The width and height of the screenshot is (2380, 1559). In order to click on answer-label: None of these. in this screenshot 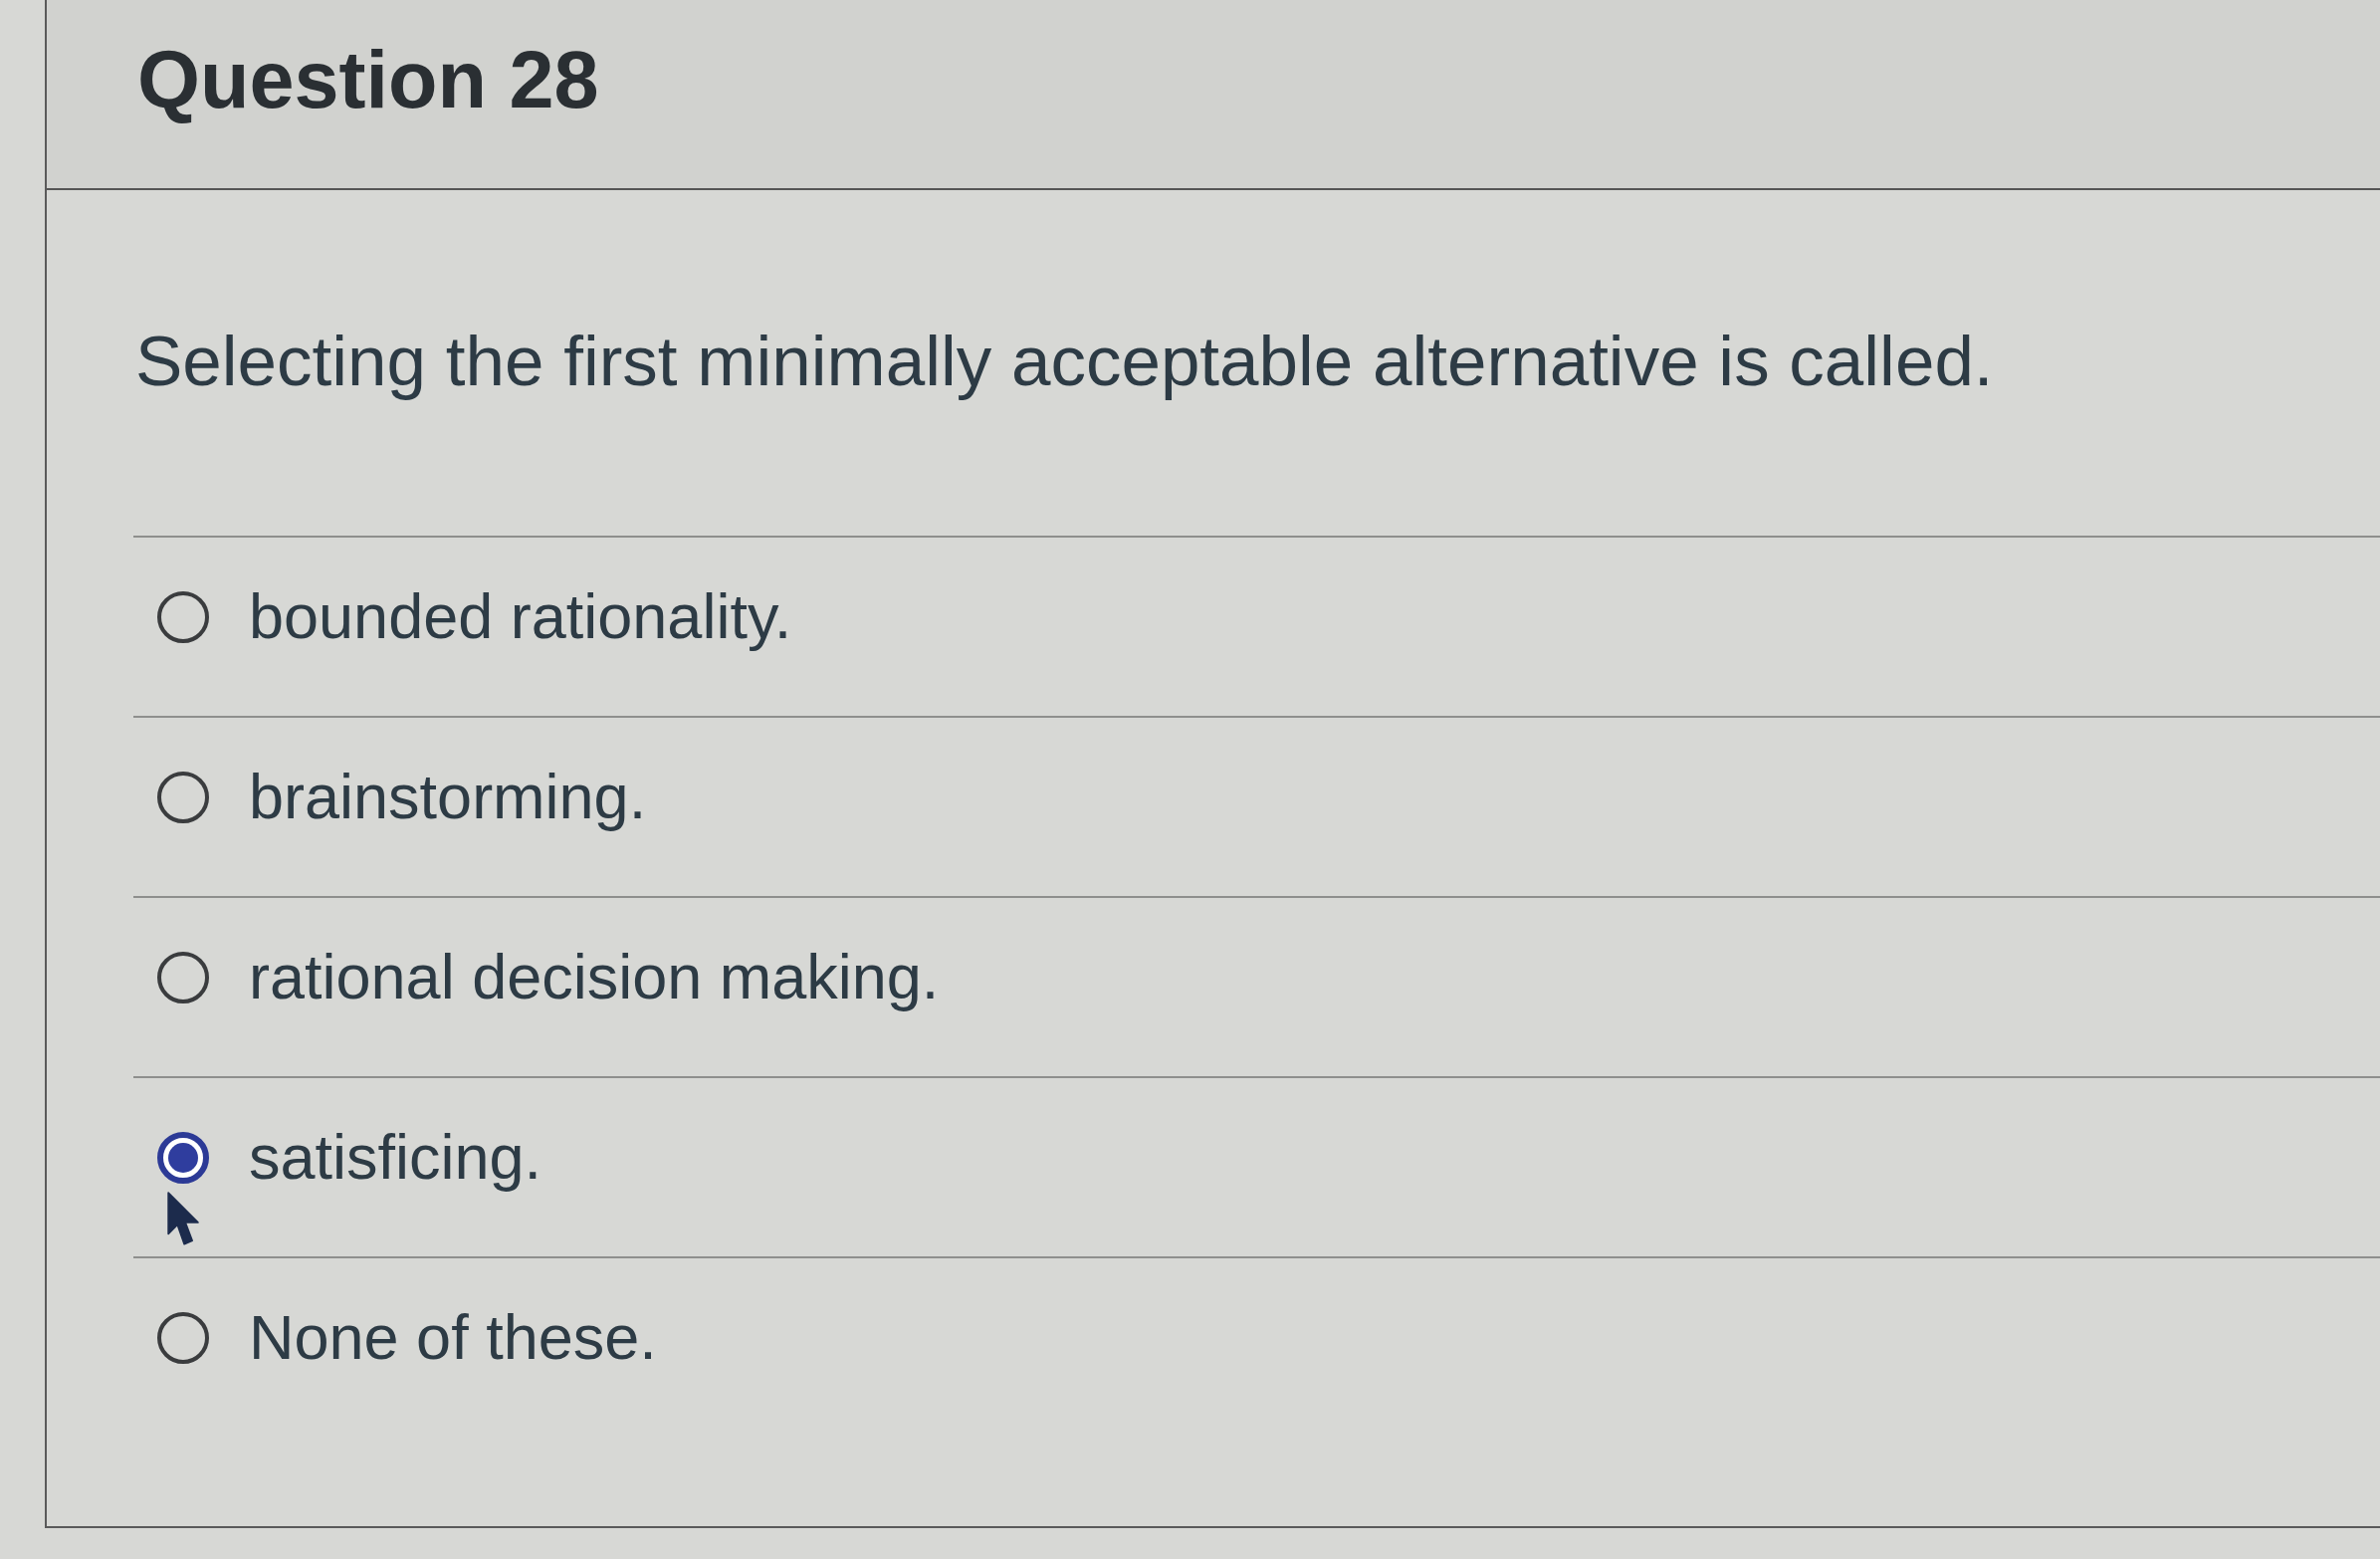, I will do `click(453, 1337)`.